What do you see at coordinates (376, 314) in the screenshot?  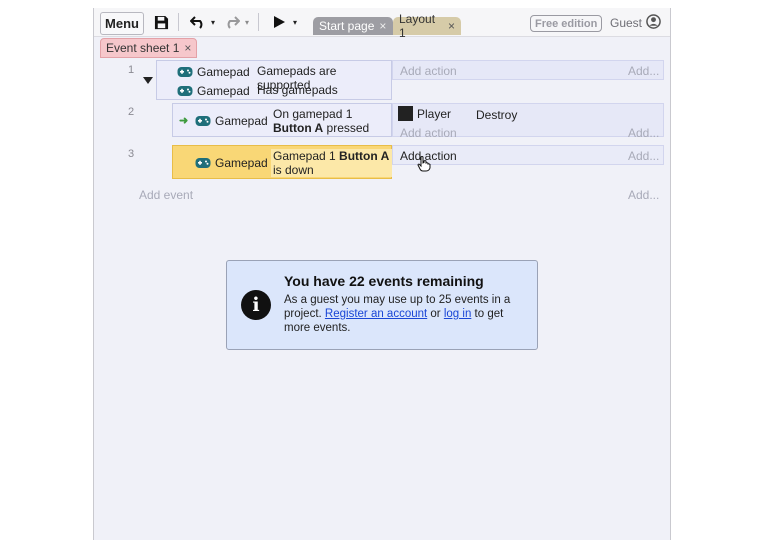 I see `register-account-link: Register an account` at bounding box center [376, 314].